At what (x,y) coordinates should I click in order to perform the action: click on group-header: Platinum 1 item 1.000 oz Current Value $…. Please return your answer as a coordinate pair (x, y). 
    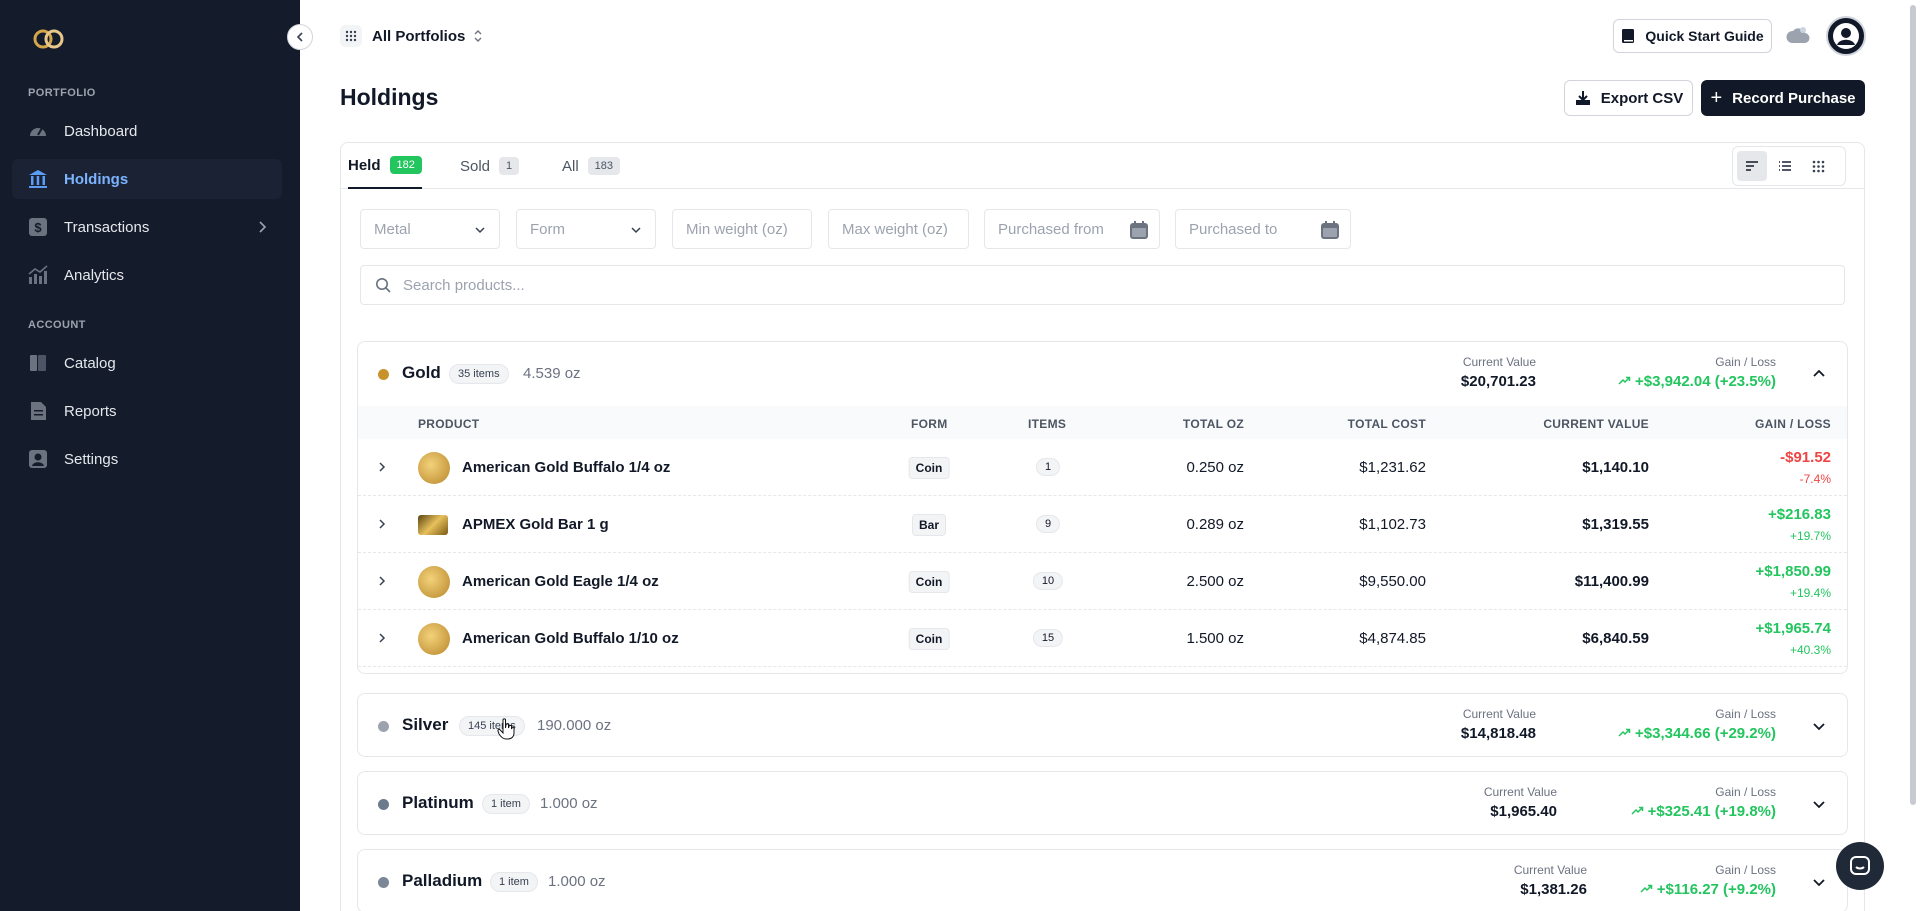
    Looking at the image, I should click on (1102, 803).